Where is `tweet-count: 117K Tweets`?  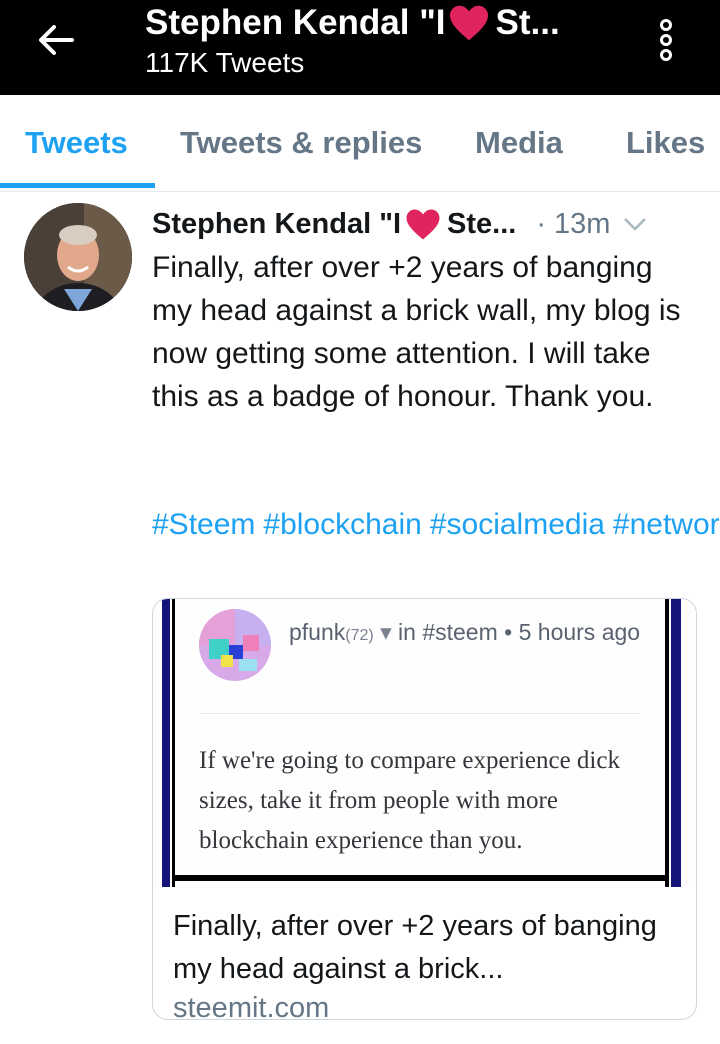 tweet-count: 117K Tweets is located at coordinates (225, 62).